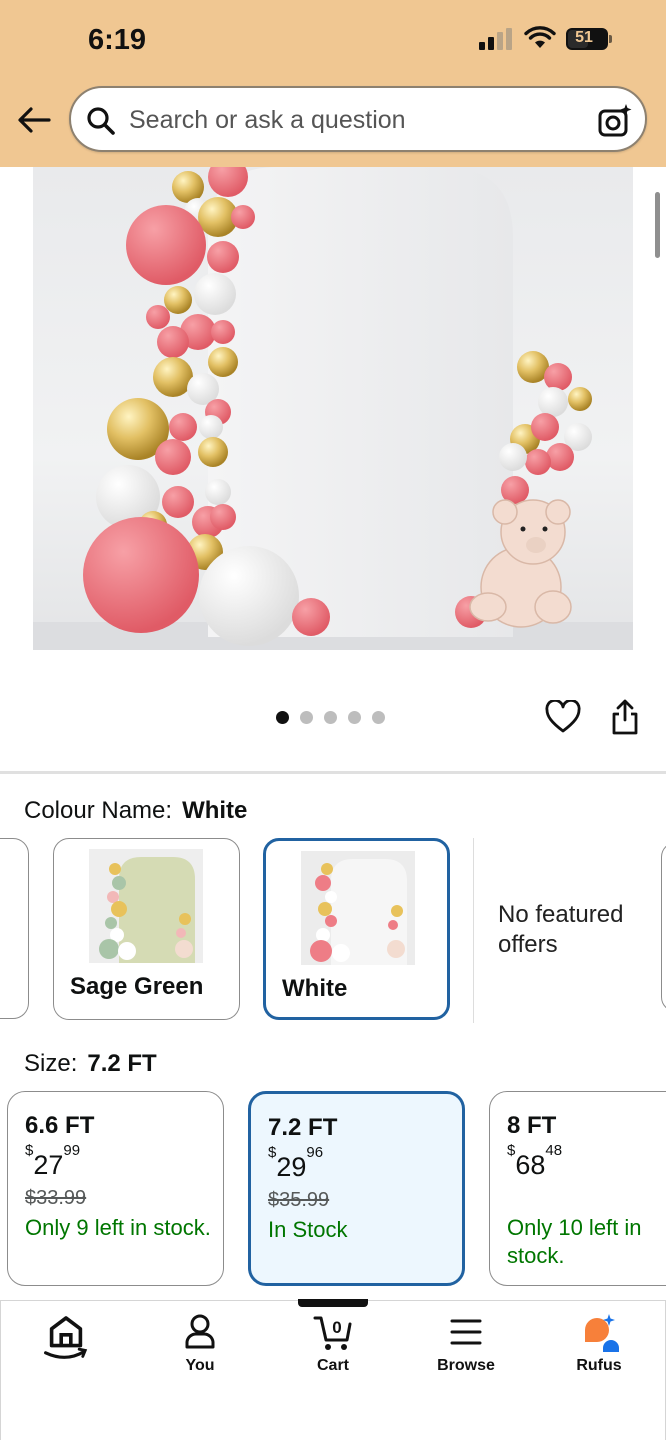  I want to click on colour-swatch-sage-green: Sage Green, so click(146, 929).